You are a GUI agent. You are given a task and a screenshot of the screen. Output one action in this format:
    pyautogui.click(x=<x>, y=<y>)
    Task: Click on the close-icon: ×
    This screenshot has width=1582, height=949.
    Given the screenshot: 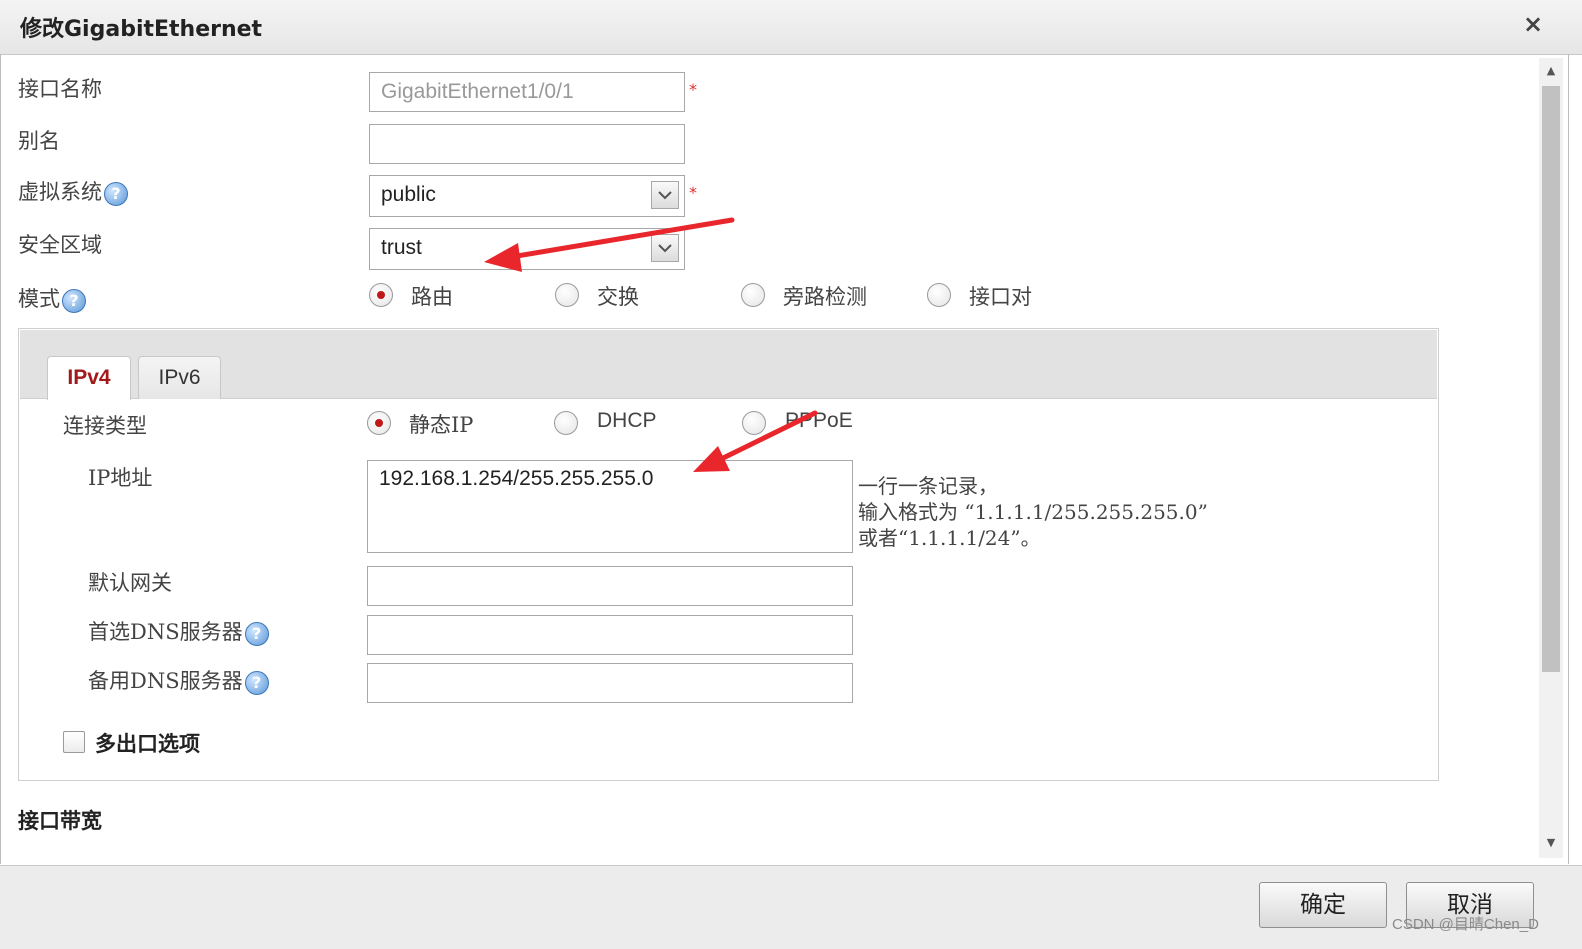 What is the action you would take?
    pyautogui.click(x=1533, y=24)
    